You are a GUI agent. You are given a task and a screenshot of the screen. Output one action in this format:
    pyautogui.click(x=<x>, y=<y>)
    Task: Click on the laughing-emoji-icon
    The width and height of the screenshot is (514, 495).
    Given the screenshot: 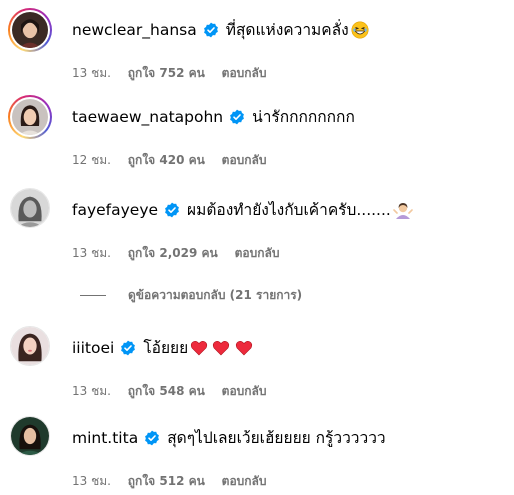 What is the action you would take?
    pyautogui.click(x=360, y=29)
    